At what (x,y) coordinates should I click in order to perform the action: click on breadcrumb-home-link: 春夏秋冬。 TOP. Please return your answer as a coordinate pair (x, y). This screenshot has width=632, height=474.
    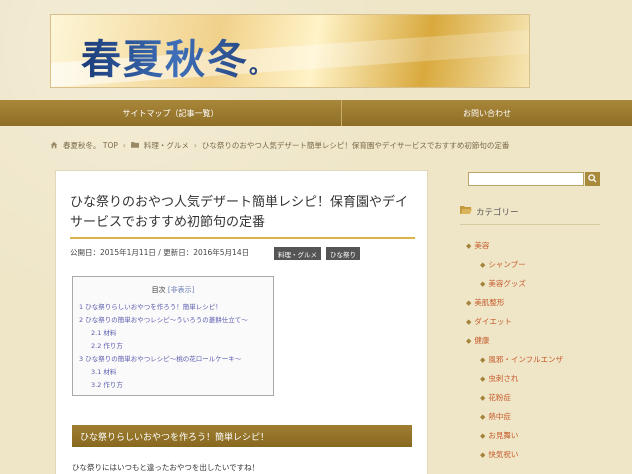
    Looking at the image, I should click on (90, 145).